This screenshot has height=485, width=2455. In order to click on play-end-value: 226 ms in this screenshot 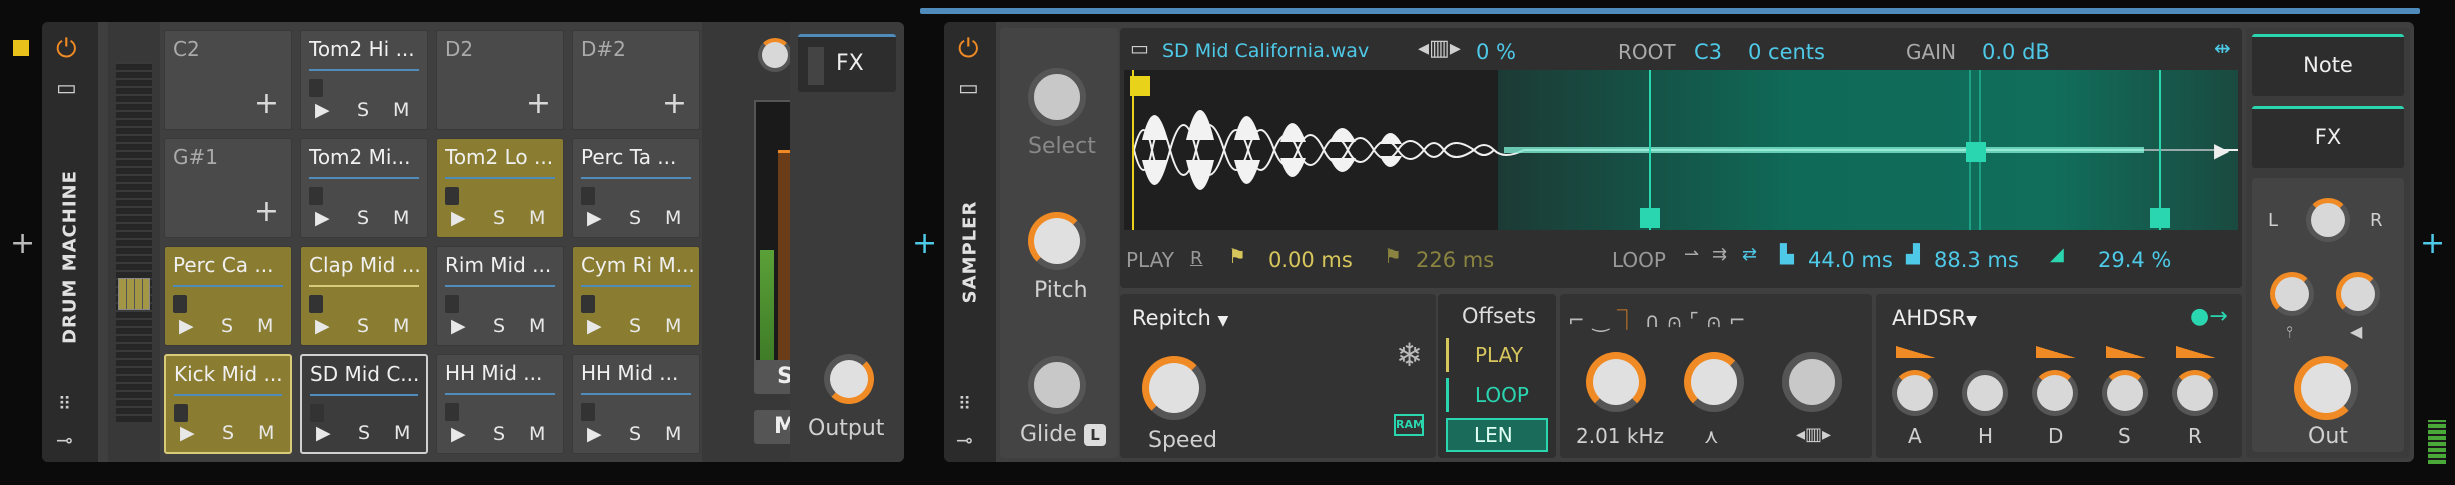, I will do `click(1455, 260)`.